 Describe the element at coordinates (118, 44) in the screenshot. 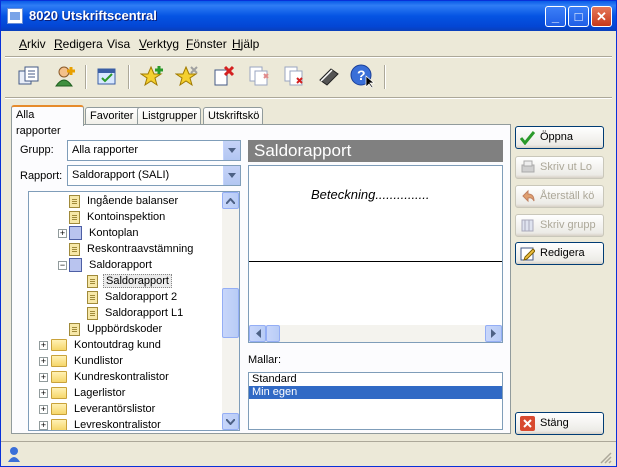

I see `menu-visa: Visa` at that location.